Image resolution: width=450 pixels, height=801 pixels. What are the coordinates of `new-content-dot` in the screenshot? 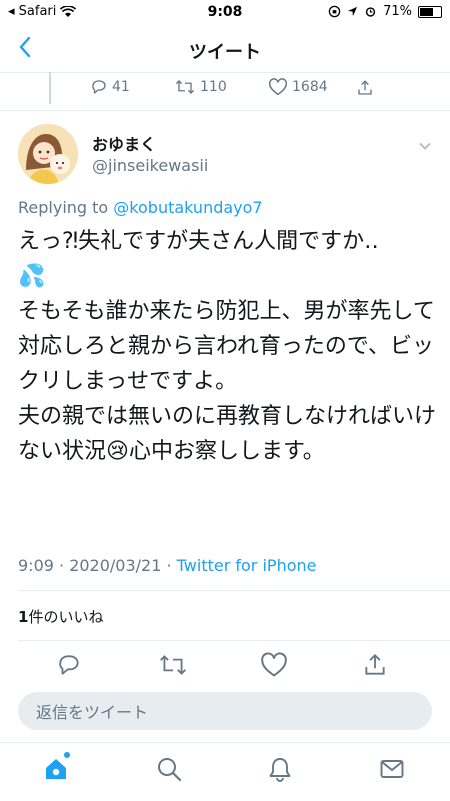 It's located at (67, 755).